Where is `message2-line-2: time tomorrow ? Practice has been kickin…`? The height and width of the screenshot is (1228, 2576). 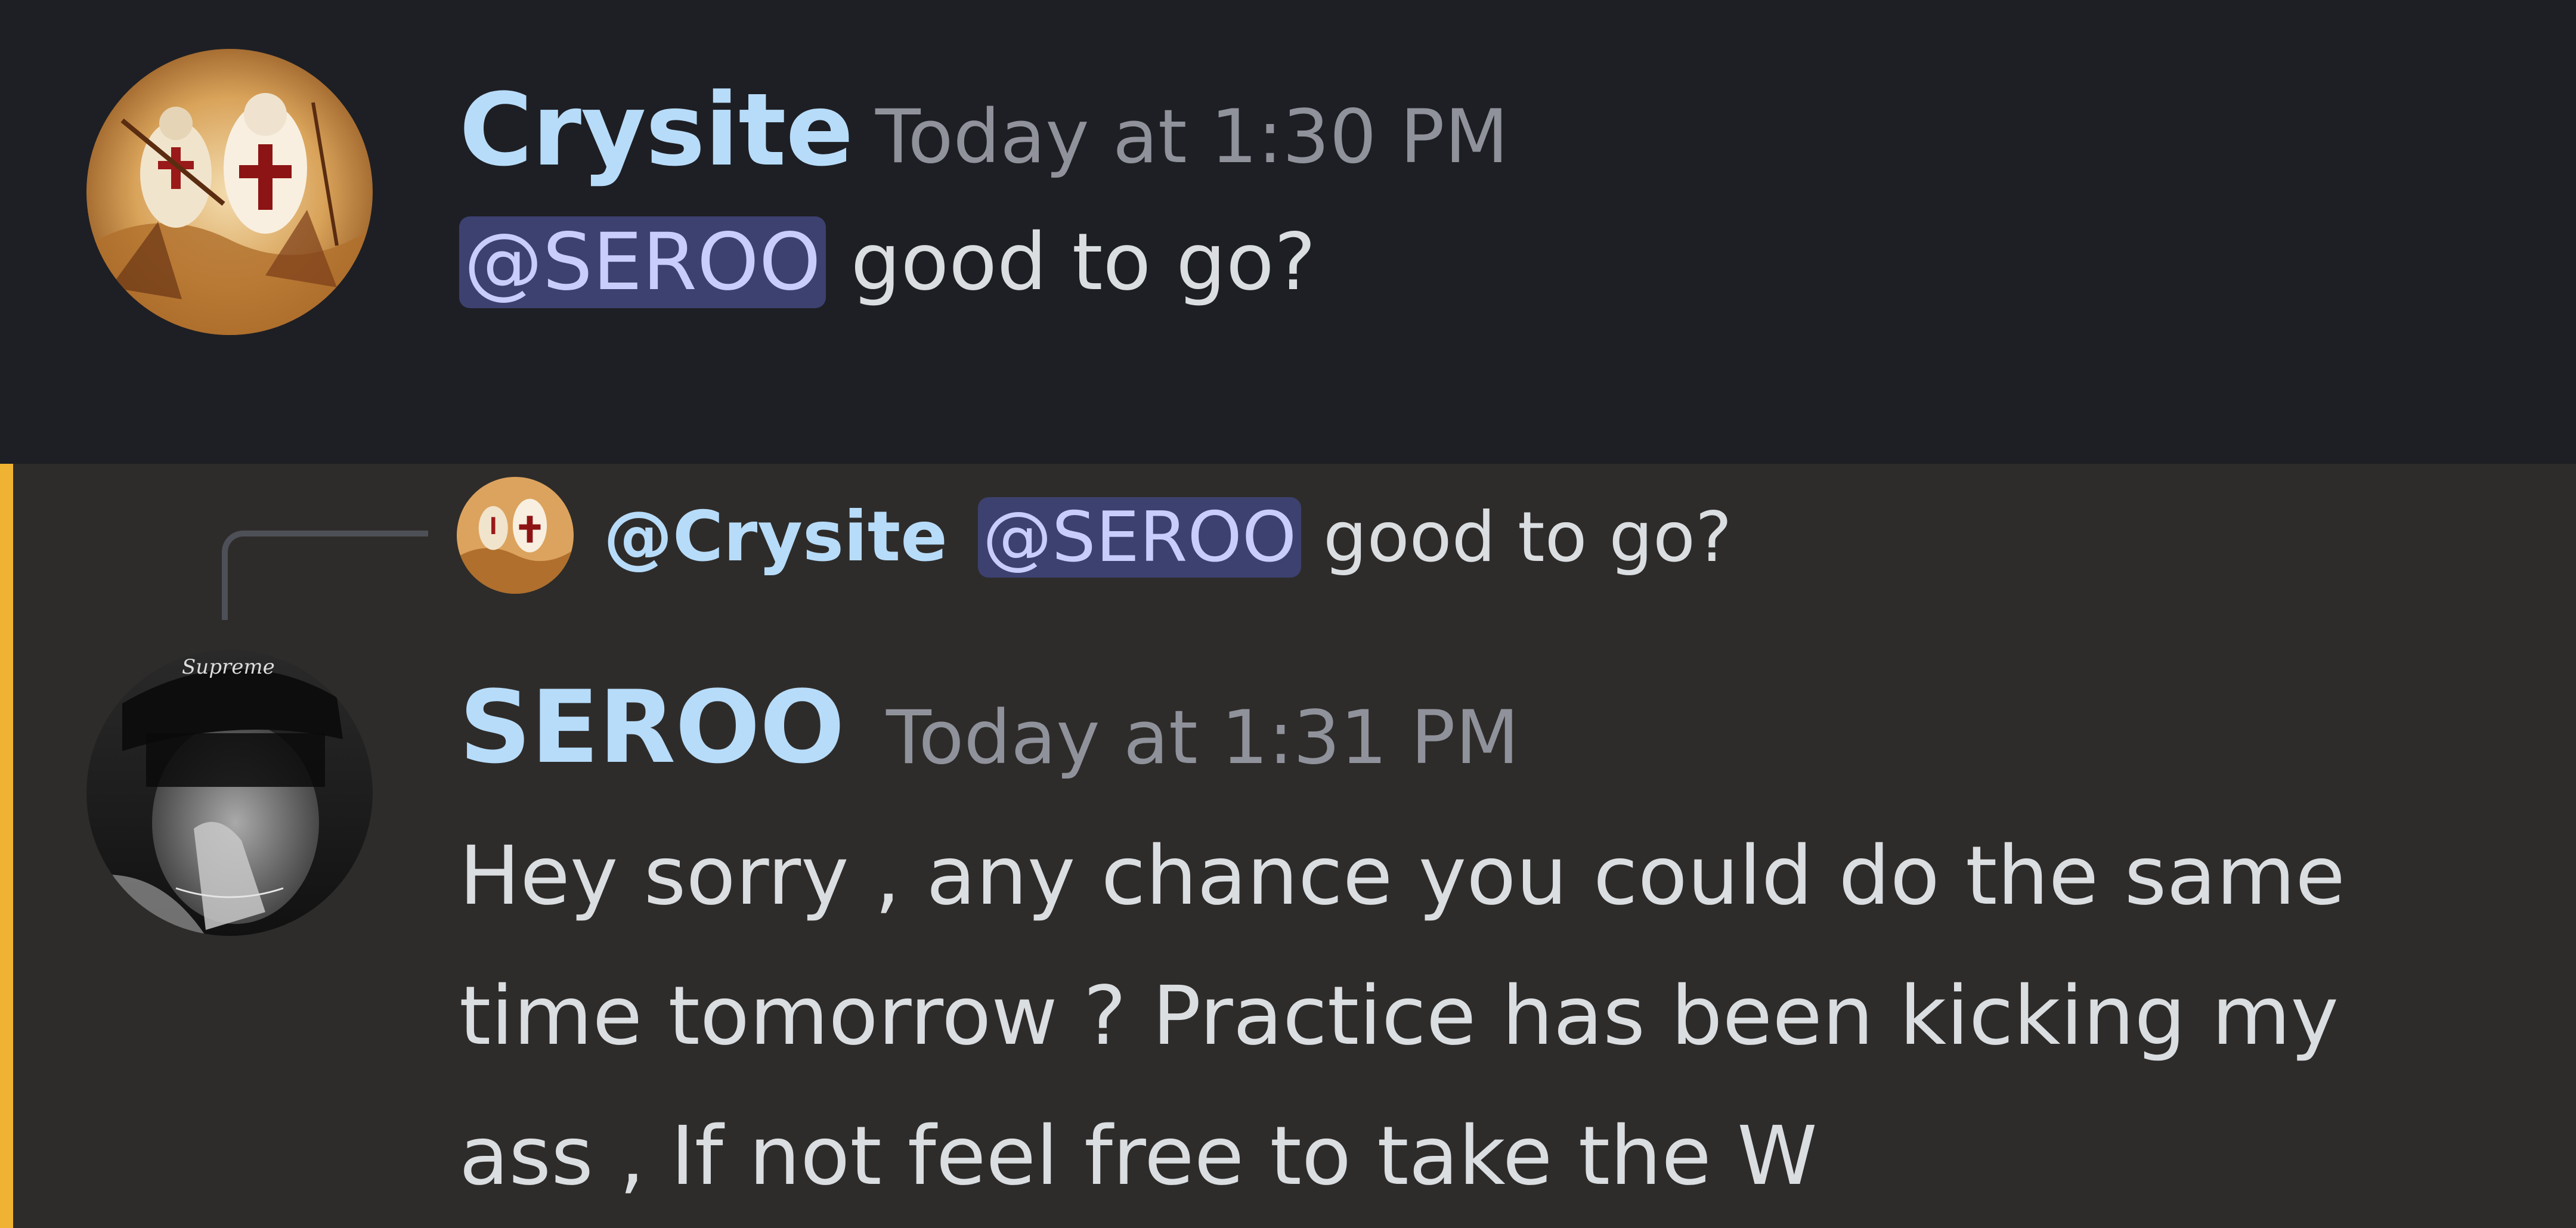
message2-line-2: time tomorrow ? Practice has been kickin… is located at coordinates (1399, 1016).